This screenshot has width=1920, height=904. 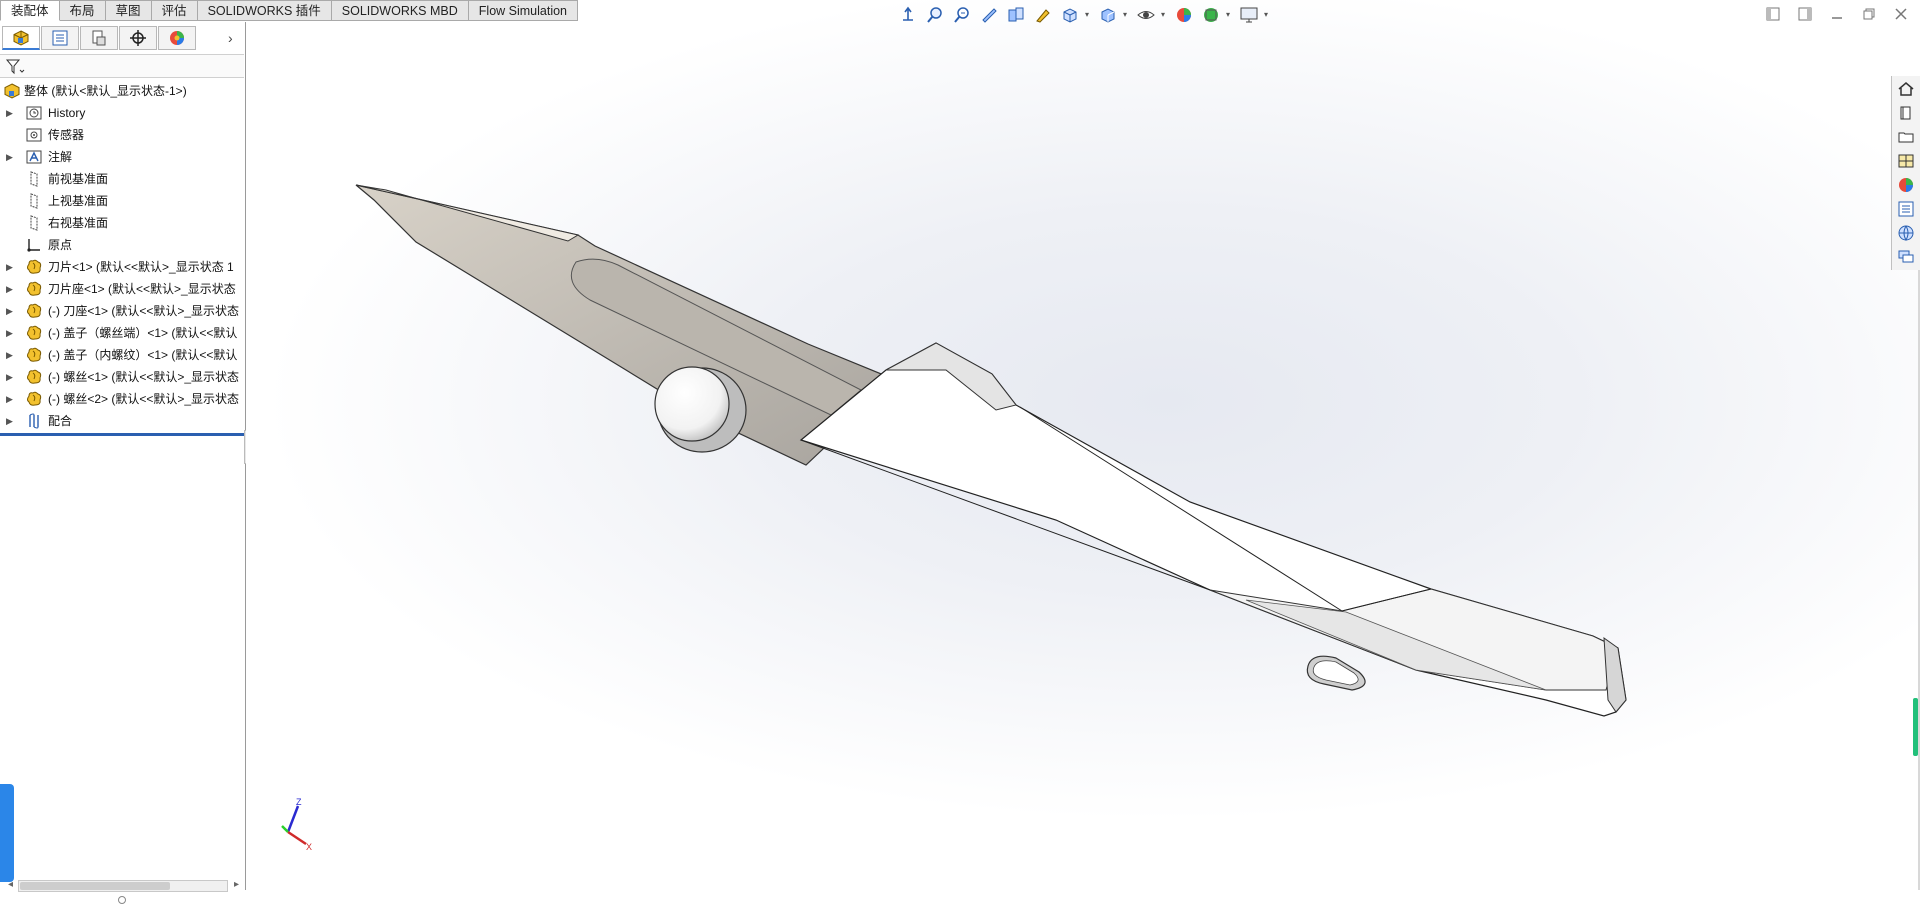 I want to click on tree-node: ▶ 刀片座<1> (默认<<默认>_显示状态, so click(x=123, y=289).